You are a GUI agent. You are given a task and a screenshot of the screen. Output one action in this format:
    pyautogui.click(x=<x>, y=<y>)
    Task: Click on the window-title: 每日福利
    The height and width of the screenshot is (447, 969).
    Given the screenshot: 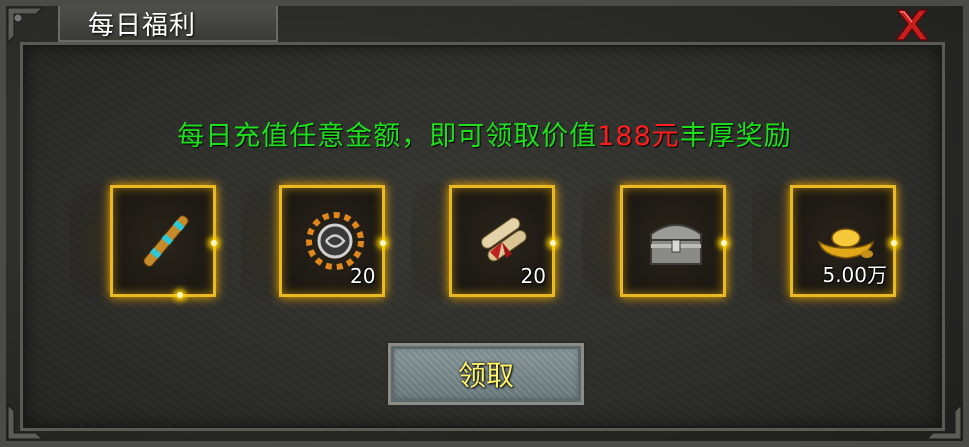 What is the action you would take?
    pyautogui.click(x=142, y=25)
    